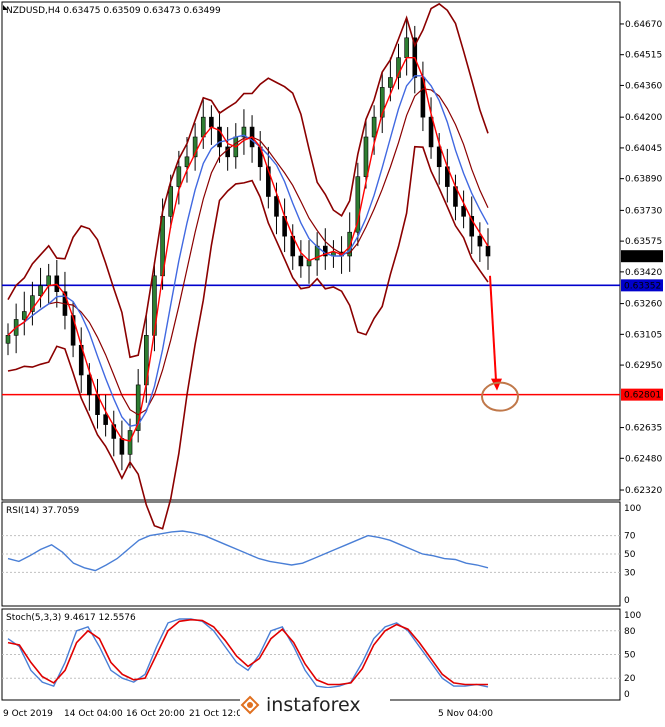  What do you see at coordinates (643, 366) in the screenshot?
I see `price-tick-label: 0.62950` at bounding box center [643, 366].